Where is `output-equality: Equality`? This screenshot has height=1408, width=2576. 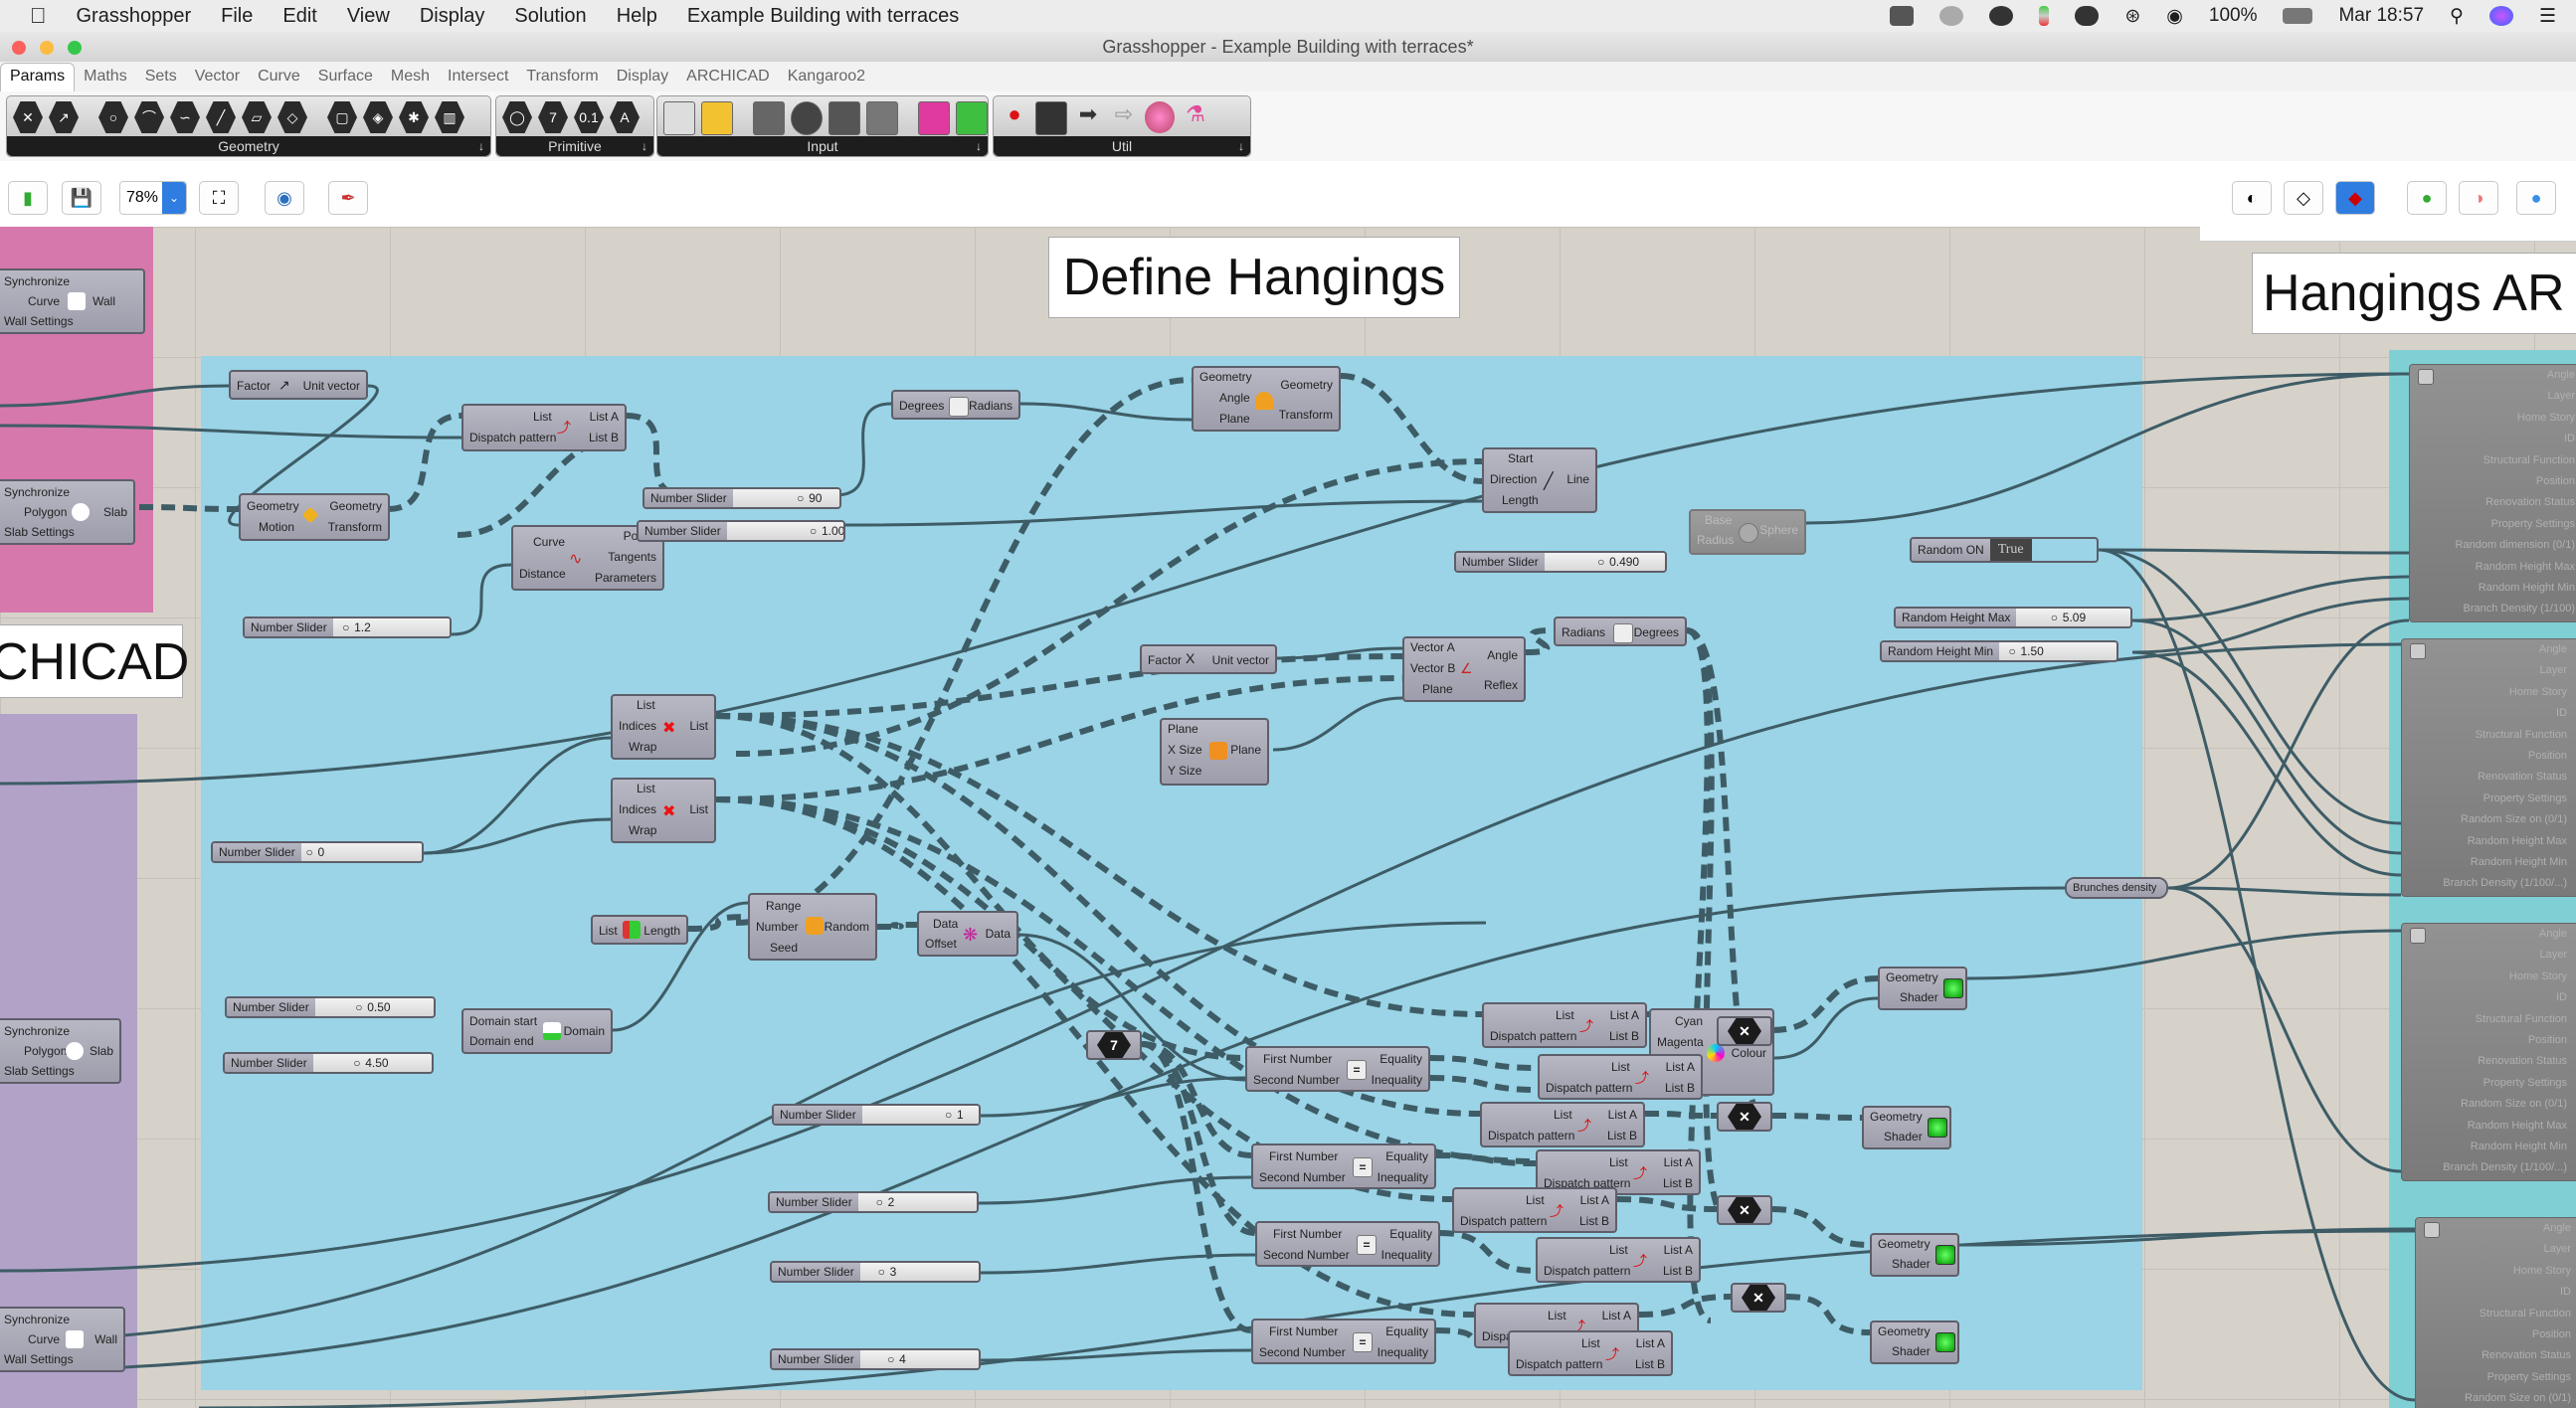 output-equality: Equality is located at coordinates (1406, 1331).